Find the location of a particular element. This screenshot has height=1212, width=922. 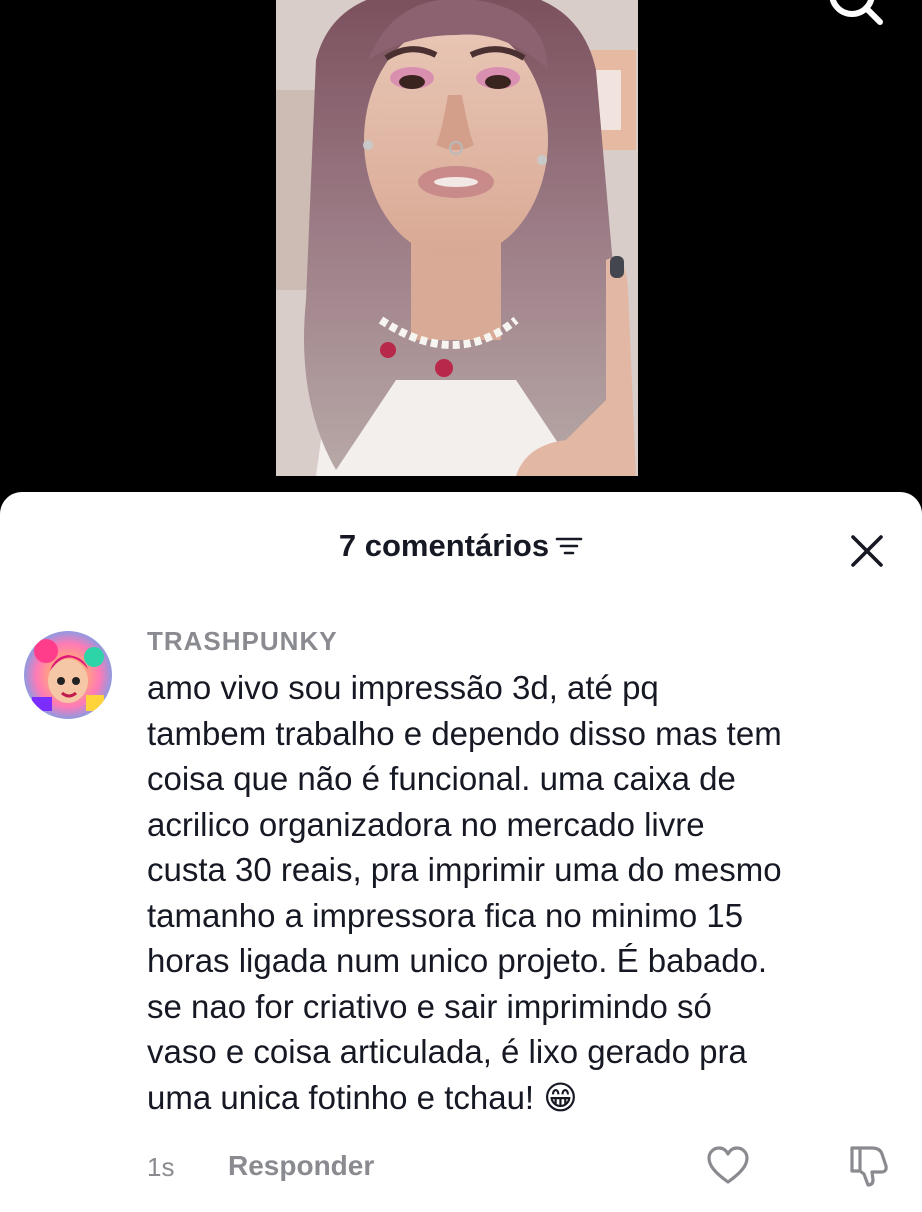

close-button is located at coordinates (867, 551).